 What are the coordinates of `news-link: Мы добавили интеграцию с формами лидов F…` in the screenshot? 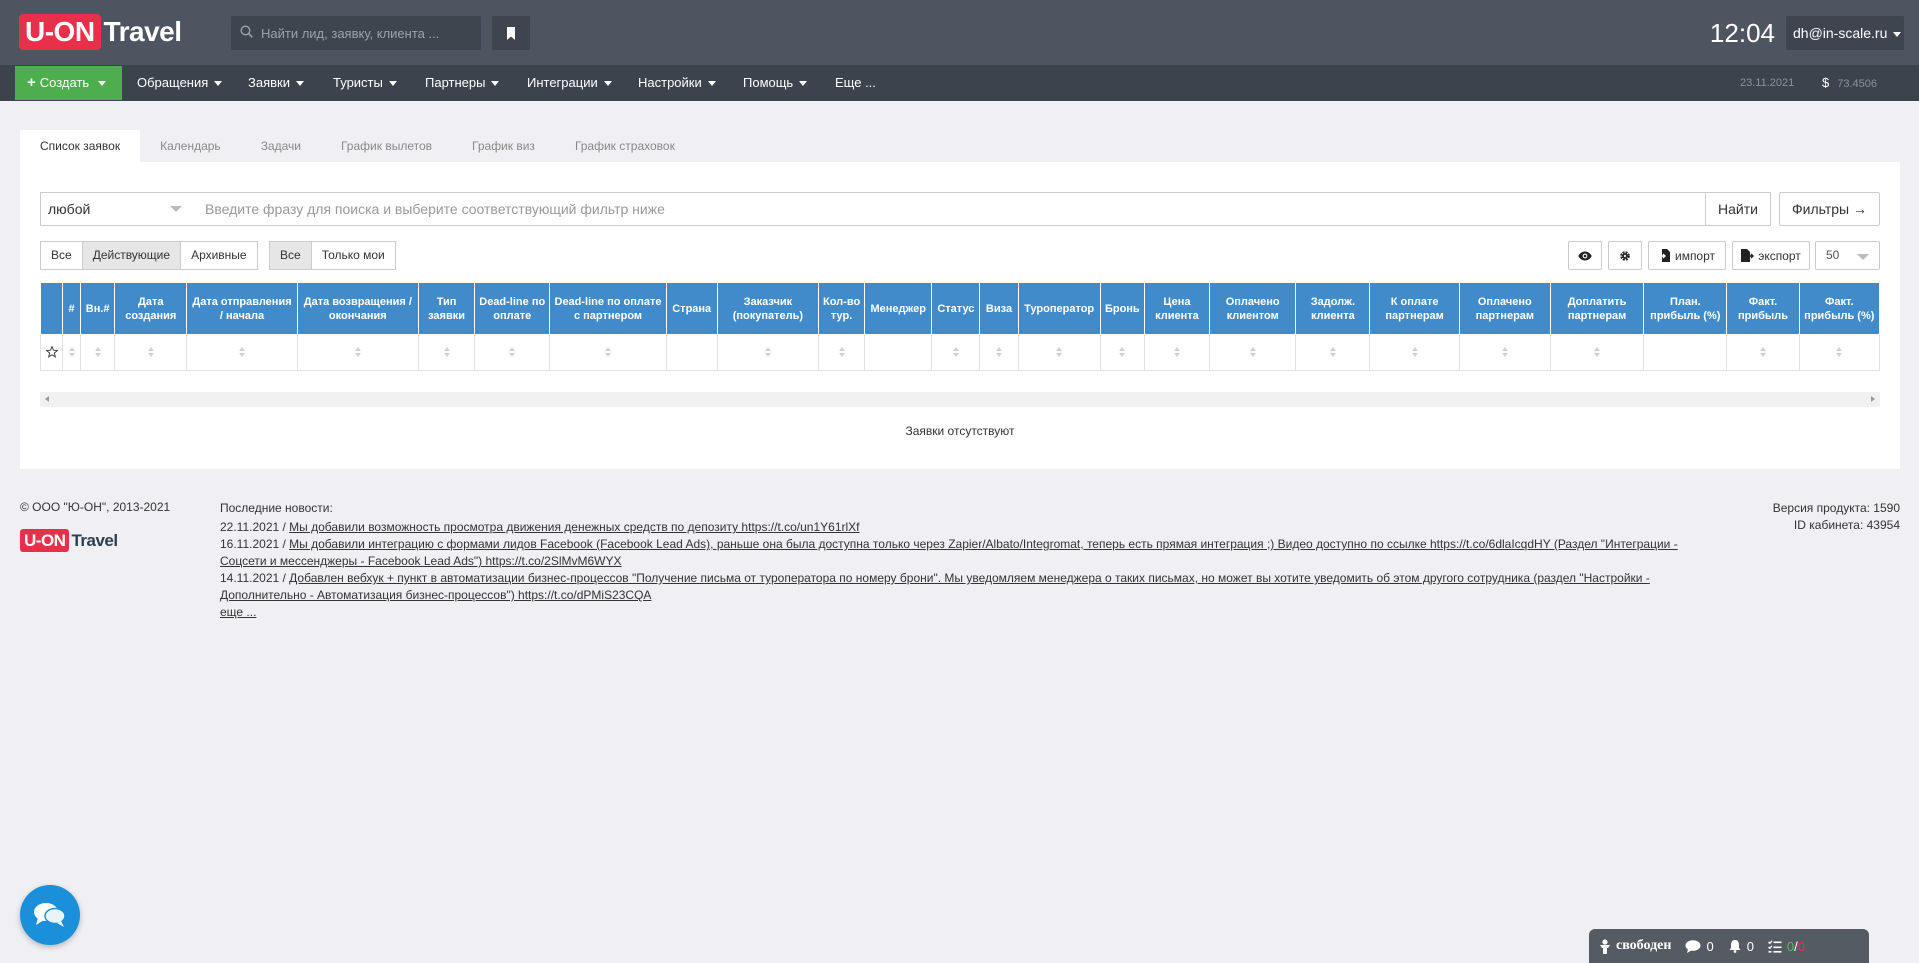 It's located at (949, 552).